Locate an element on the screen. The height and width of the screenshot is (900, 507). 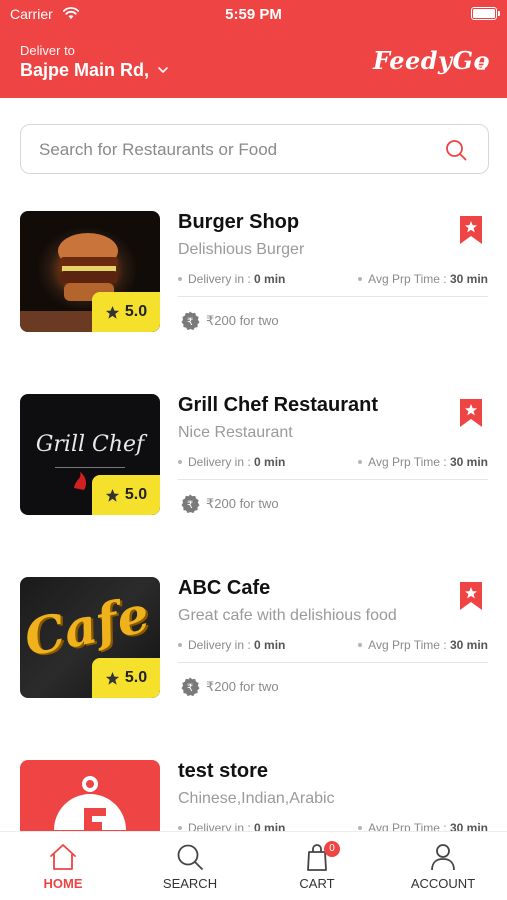
restaurant-name: ABC Cafe is located at coordinates (224, 588).